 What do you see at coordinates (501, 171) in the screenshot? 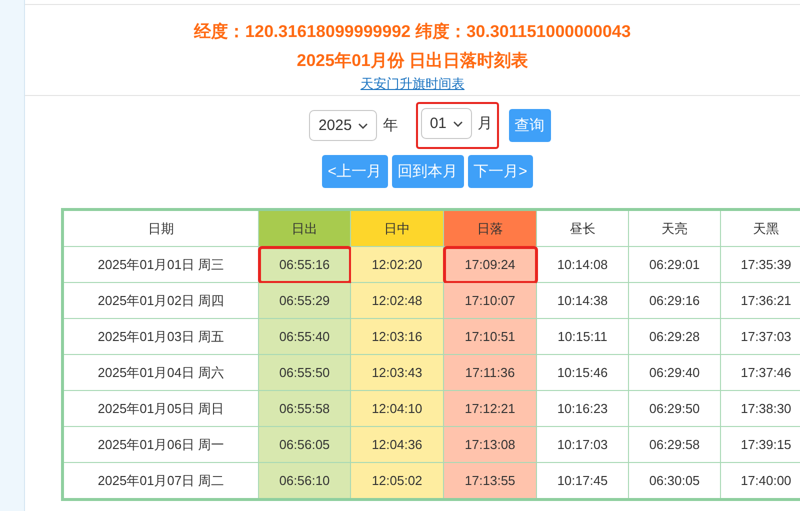
I see `month-nav-button: 下一月>` at bounding box center [501, 171].